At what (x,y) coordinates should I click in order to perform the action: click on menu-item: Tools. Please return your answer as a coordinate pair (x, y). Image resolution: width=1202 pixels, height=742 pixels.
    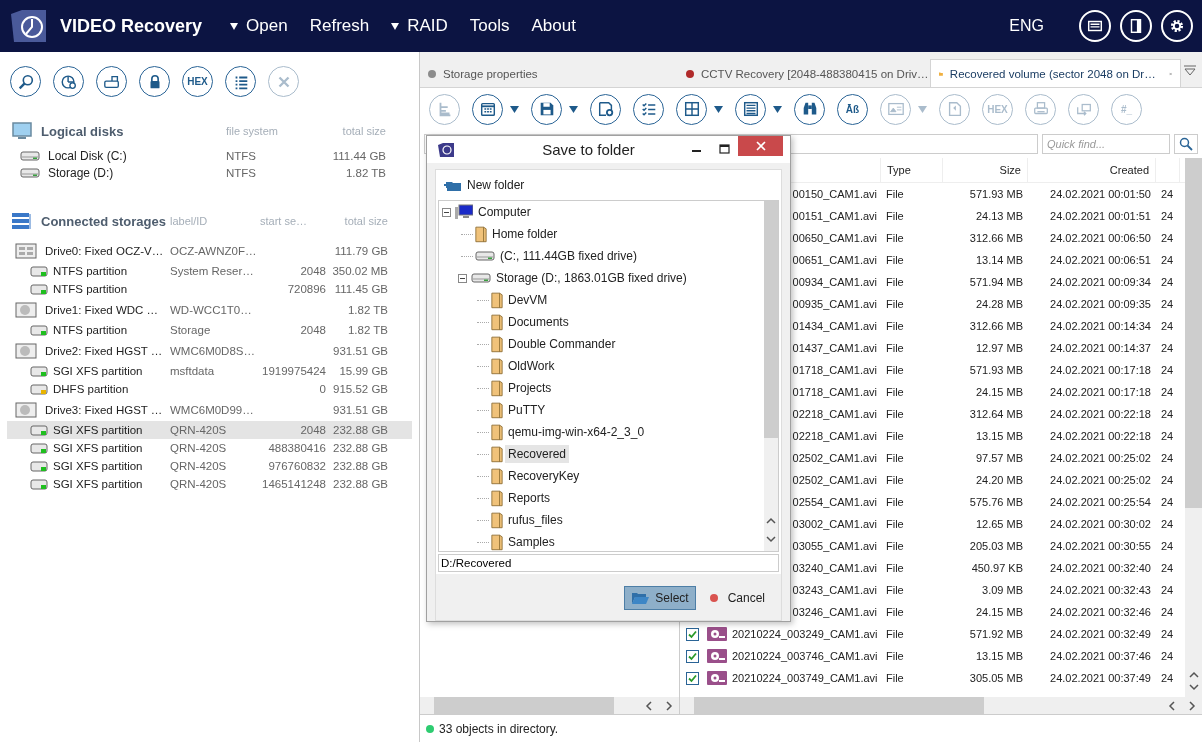
    Looking at the image, I should click on (489, 26).